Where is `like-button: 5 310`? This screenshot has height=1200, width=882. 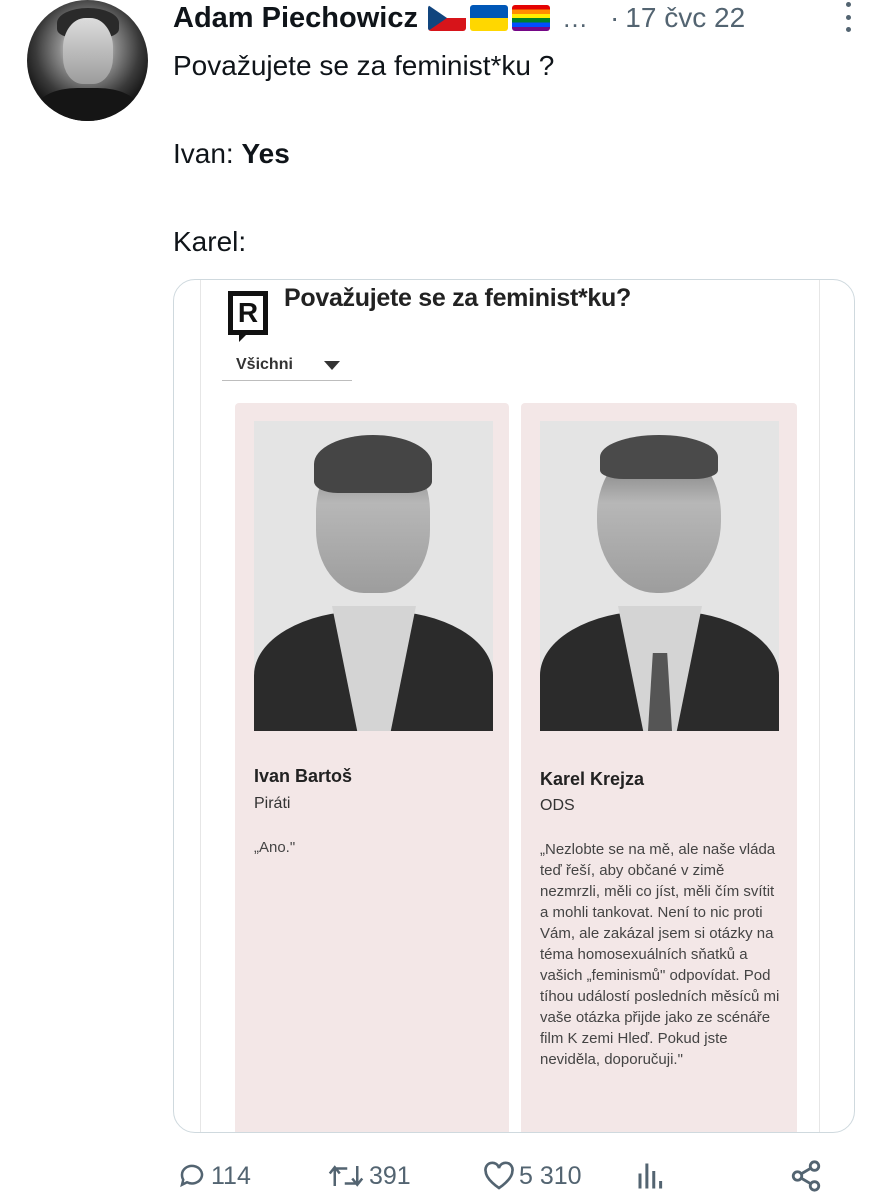 like-button: 5 310 is located at coordinates (532, 1176).